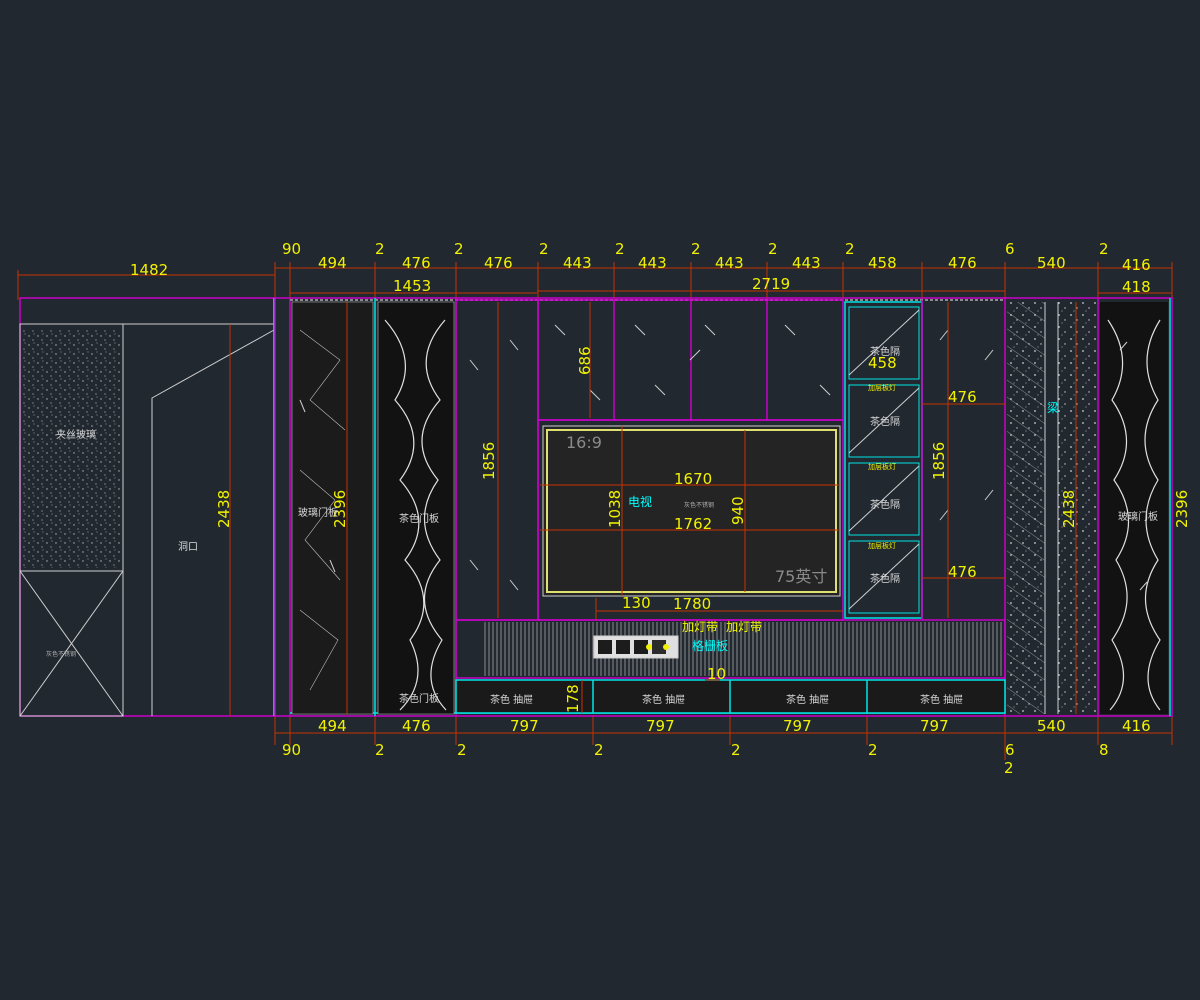 This screenshot has height=1000, width=1200. What do you see at coordinates (693, 524) in the screenshot?
I see `dim-1762: 1762` at bounding box center [693, 524].